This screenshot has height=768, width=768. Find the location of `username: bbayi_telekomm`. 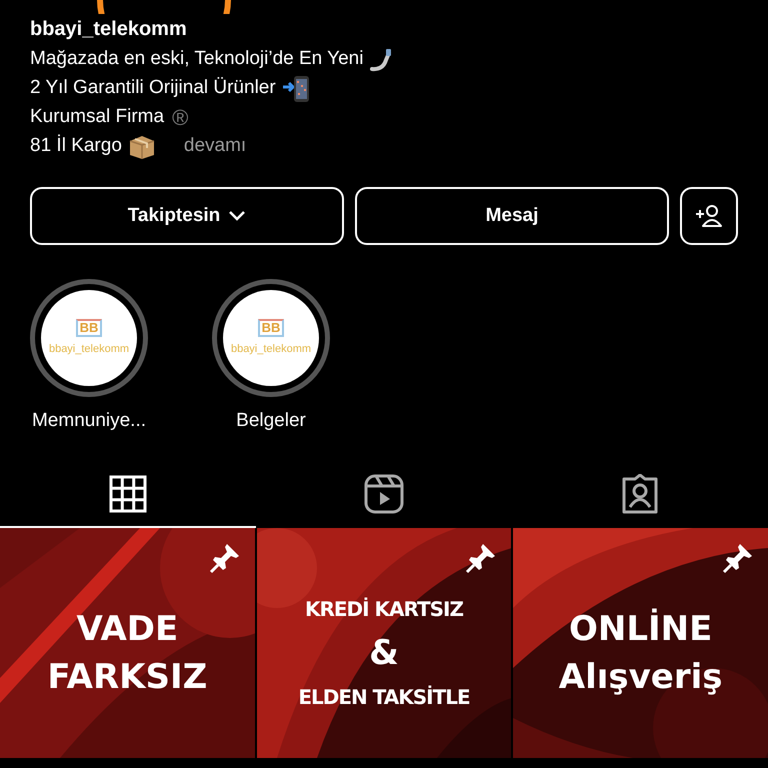

username: bbayi_telekomm is located at coordinates (108, 29).